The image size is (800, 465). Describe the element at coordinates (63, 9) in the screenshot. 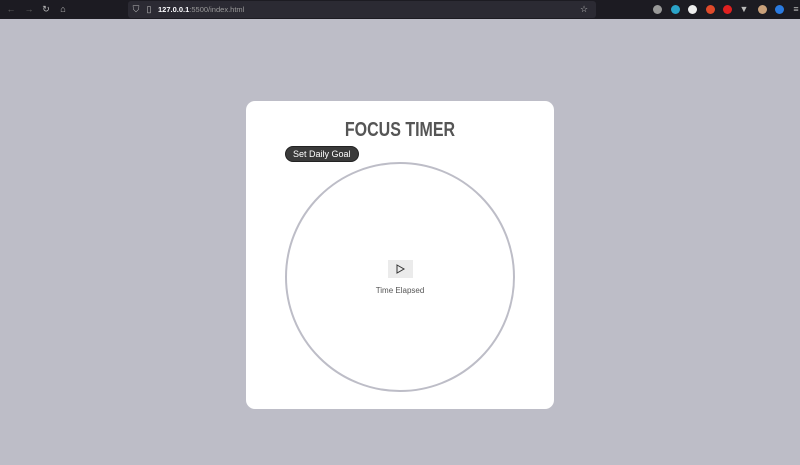

I see `home-icon: ⌂` at that location.